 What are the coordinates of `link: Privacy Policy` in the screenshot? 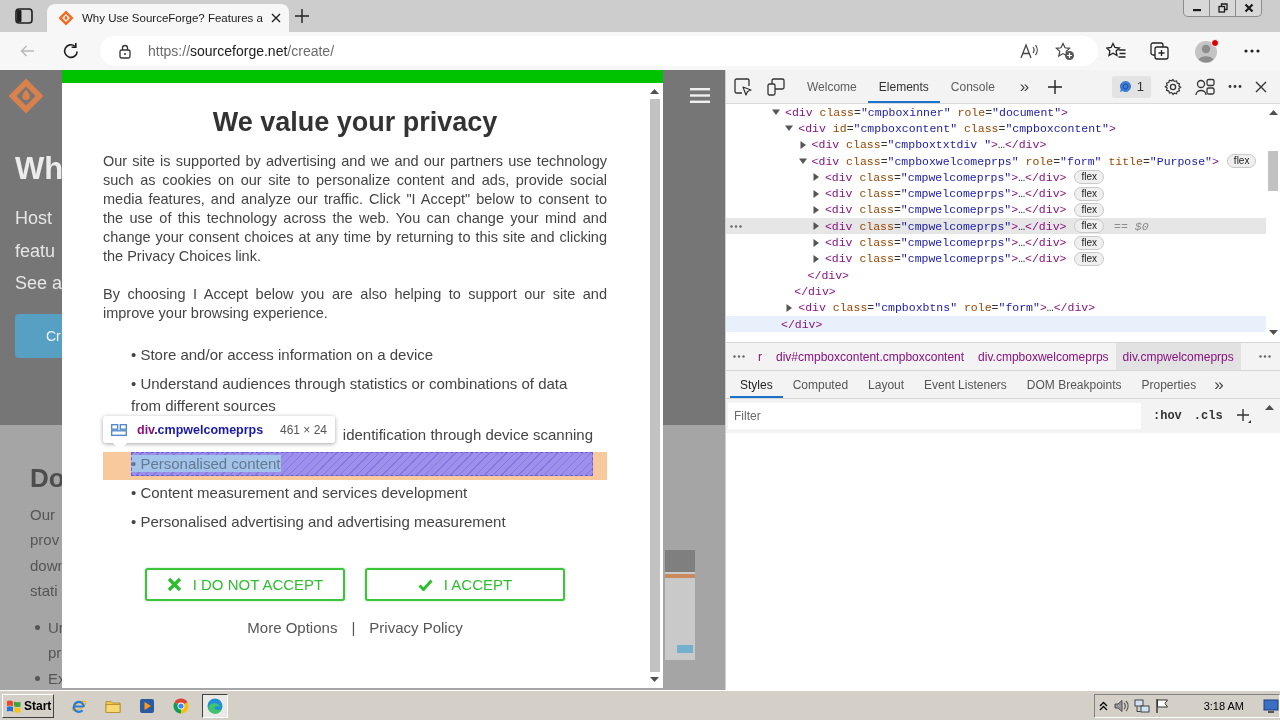 It's located at (416, 628).